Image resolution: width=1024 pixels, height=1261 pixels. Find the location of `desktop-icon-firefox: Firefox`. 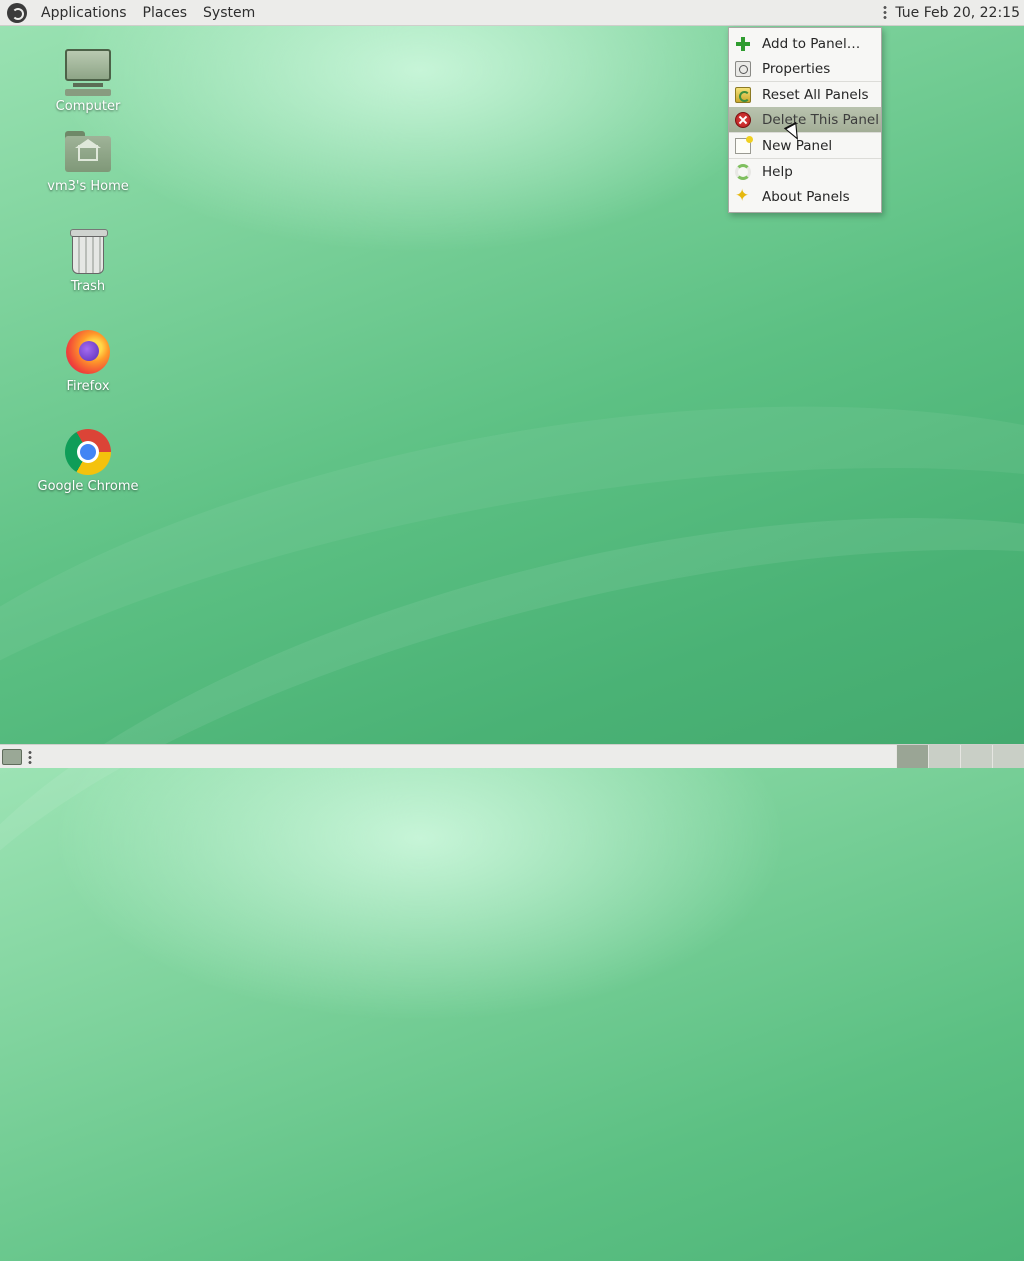

desktop-icon-firefox: Firefox is located at coordinates (88, 360).